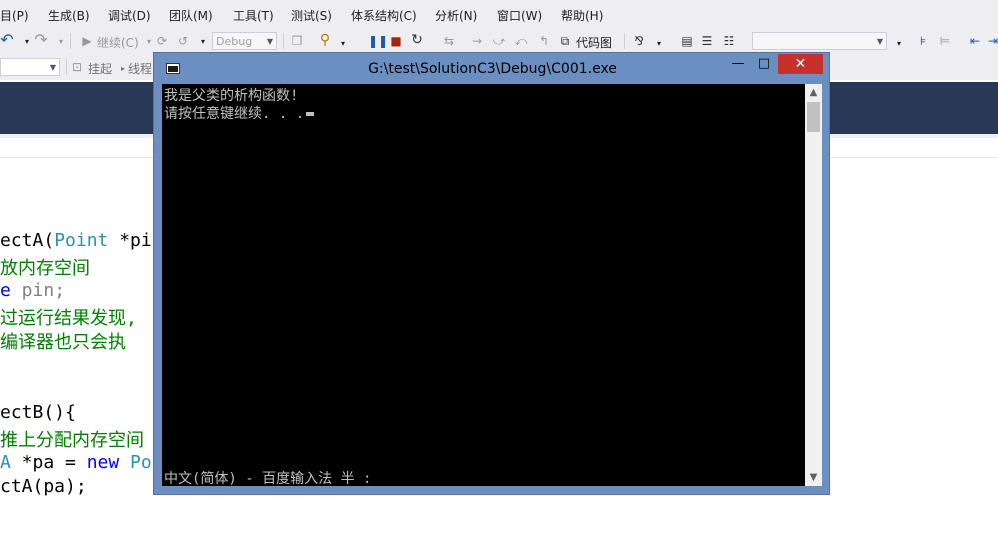  Describe the element at coordinates (81, 240) in the screenshot. I see `code-token: Point` at that location.